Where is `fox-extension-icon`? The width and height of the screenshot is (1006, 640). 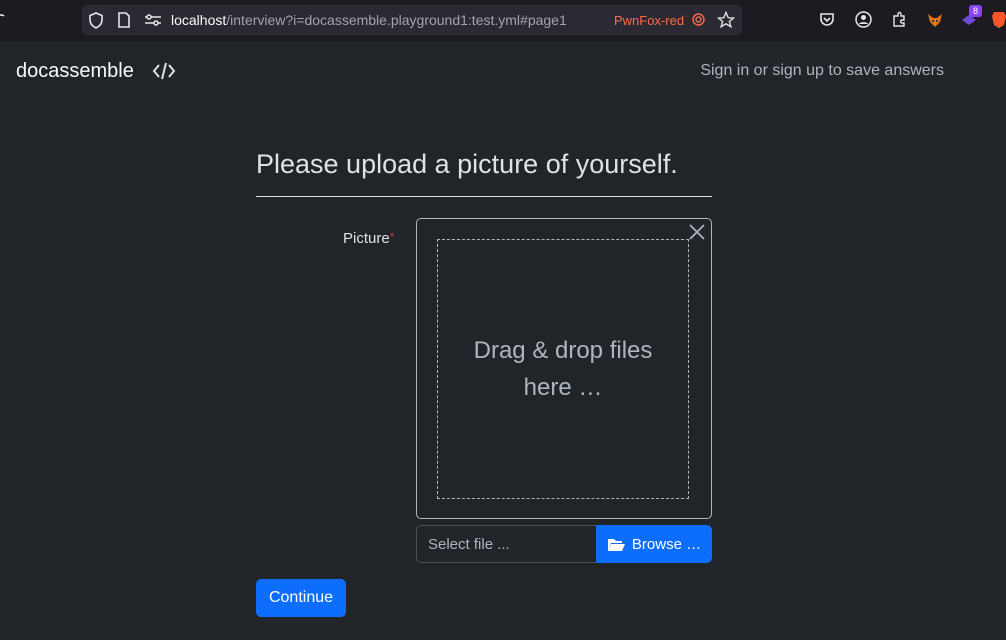
fox-extension-icon is located at coordinates (935, 20).